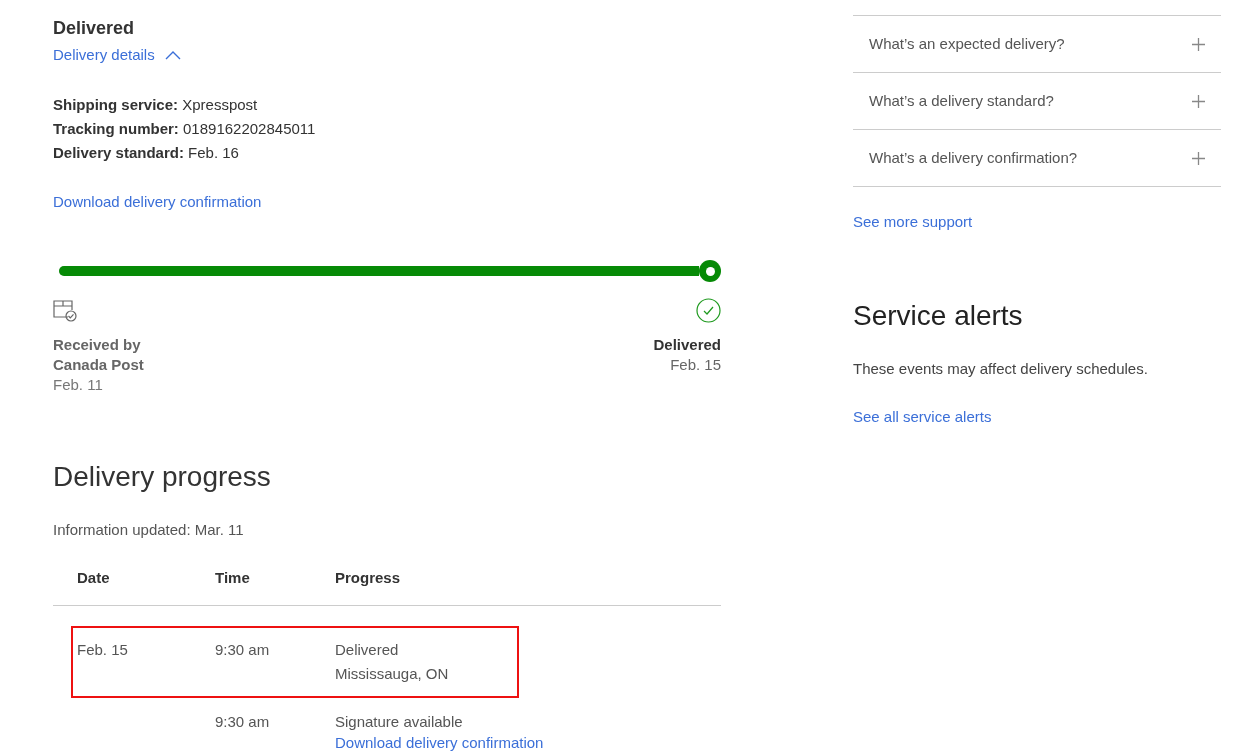 This screenshot has height=753, width=1255. Describe the element at coordinates (367, 650) in the screenshot. I see `progress-text: Delivered` at that location.